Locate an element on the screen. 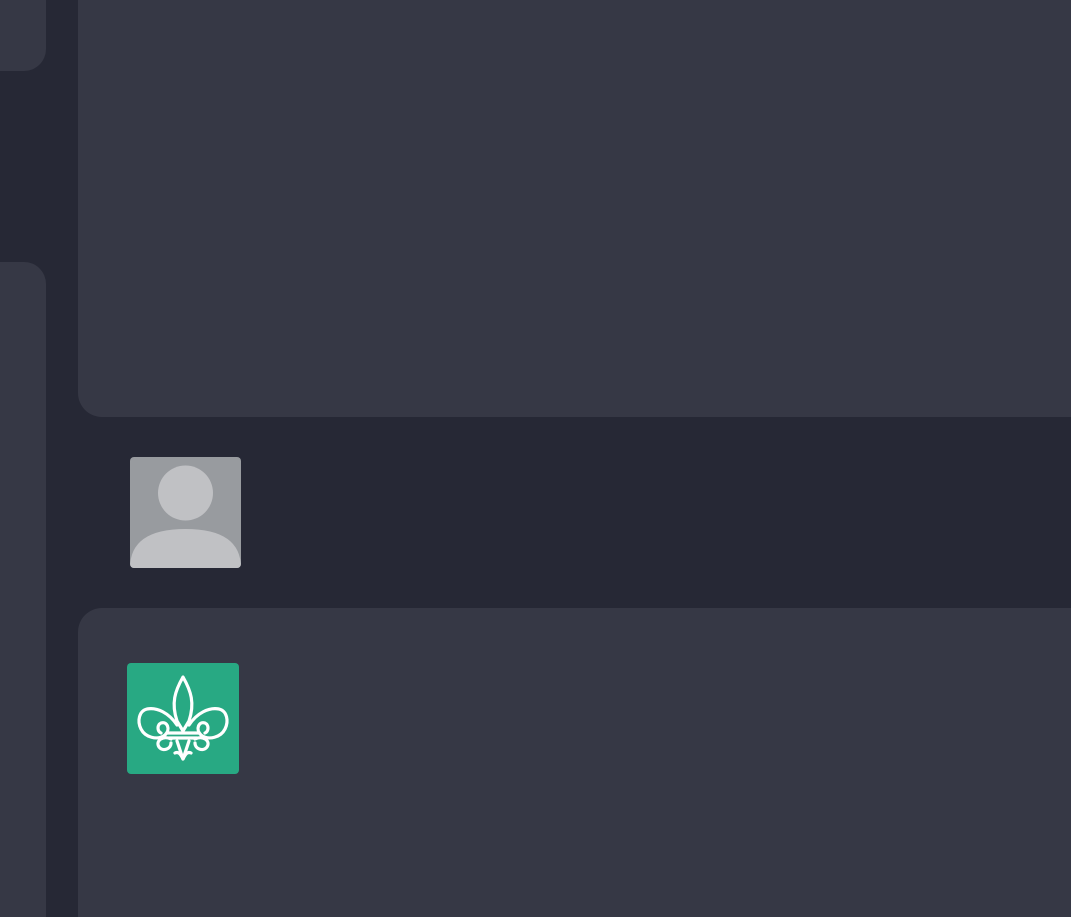 The image size is (1071, 917). fleur-de-lis-icon is located at coordinates (183, 718).